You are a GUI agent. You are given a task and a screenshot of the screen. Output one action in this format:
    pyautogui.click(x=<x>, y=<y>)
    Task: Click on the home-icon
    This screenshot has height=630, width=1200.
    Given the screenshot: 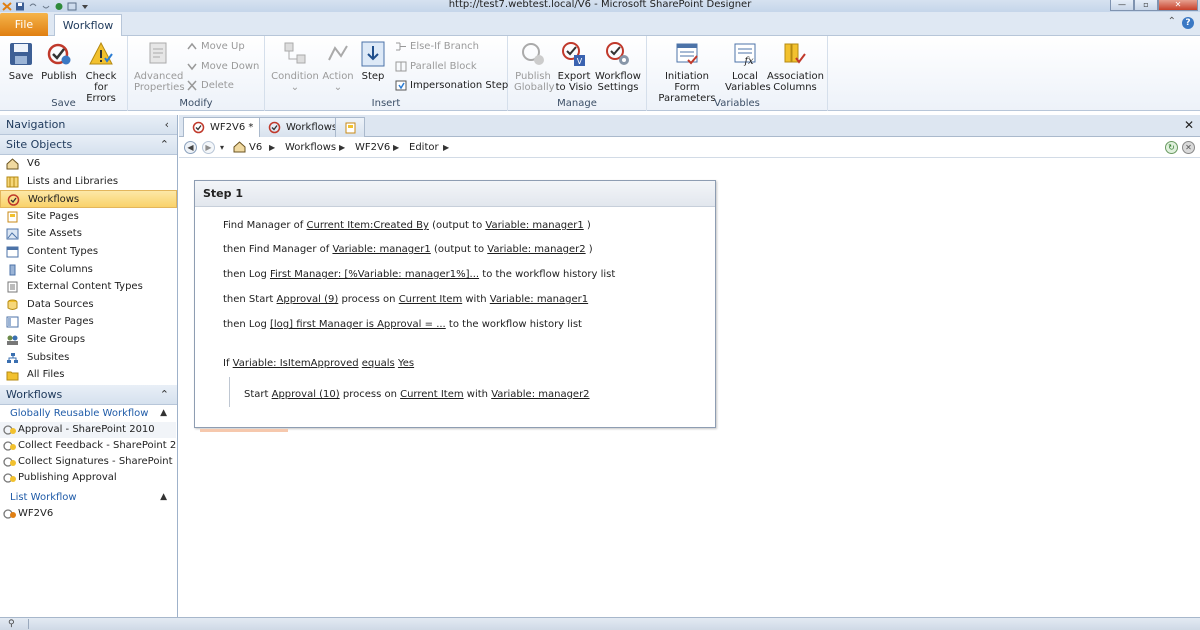 What is the action you would take?
    pyautogui.click(x=239, y=147)
    